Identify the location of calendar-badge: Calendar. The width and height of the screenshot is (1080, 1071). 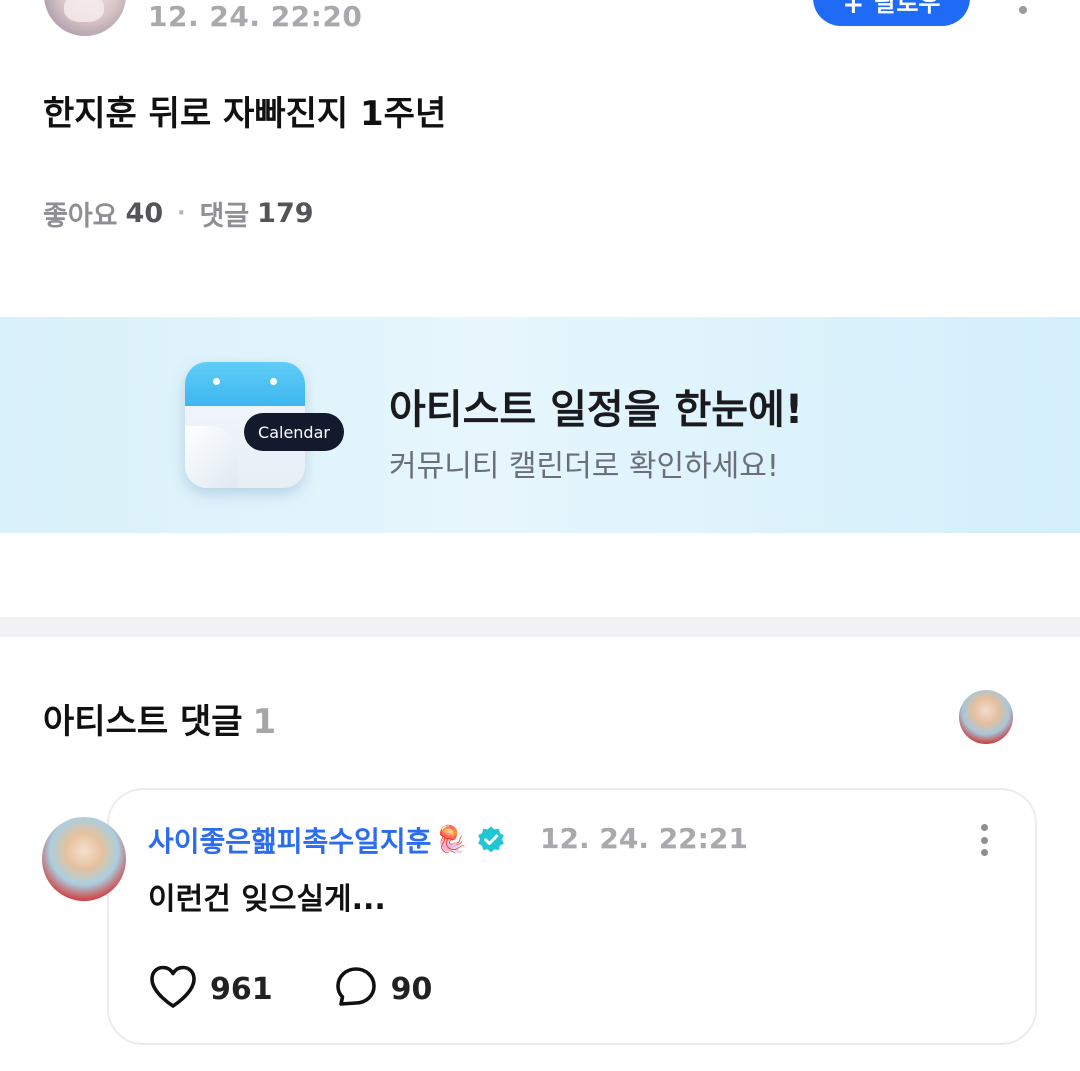
(294, 432).